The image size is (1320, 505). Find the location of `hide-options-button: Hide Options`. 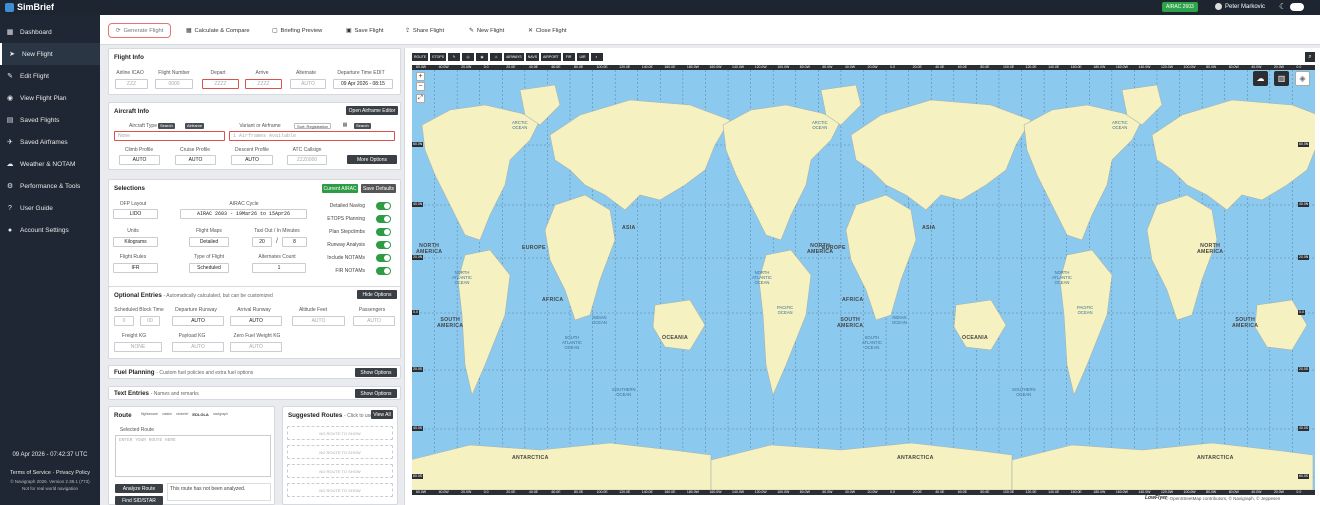

hide-options-button: Hide Options is located at coordinates (377, 294).